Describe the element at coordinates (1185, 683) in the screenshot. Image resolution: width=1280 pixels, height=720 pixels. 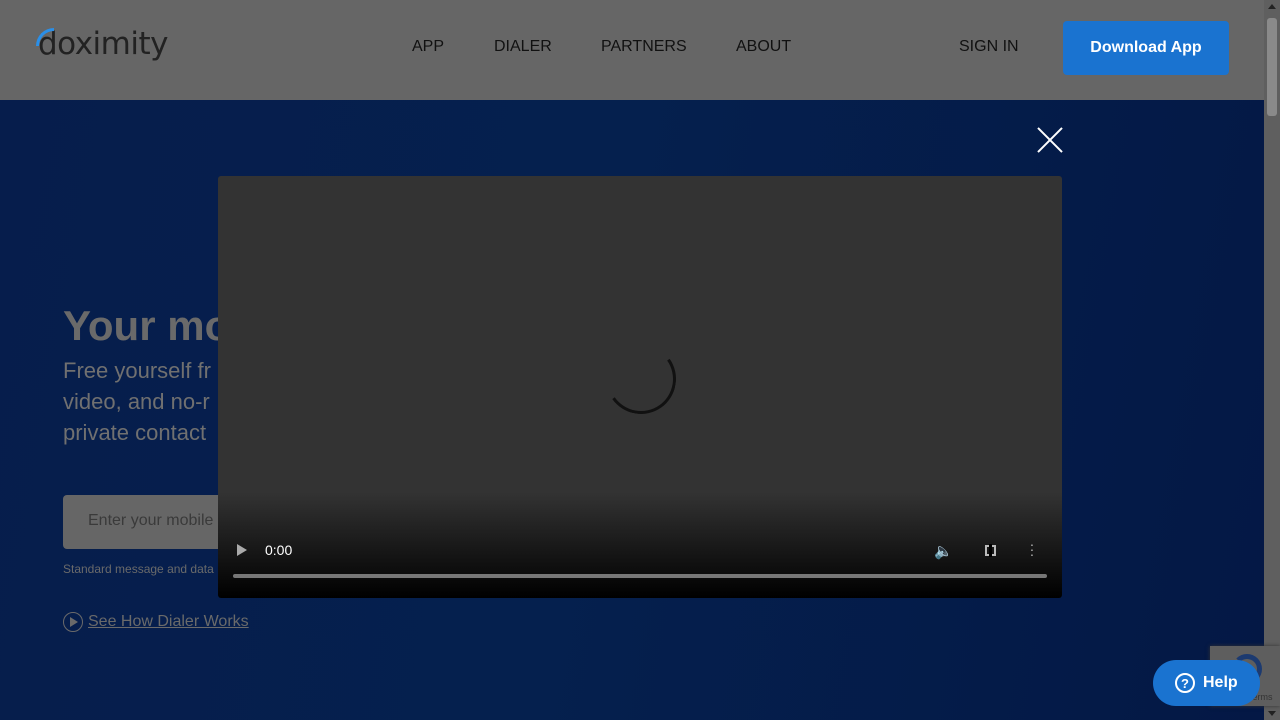
I see `question-circle-icon: ?` at that location.